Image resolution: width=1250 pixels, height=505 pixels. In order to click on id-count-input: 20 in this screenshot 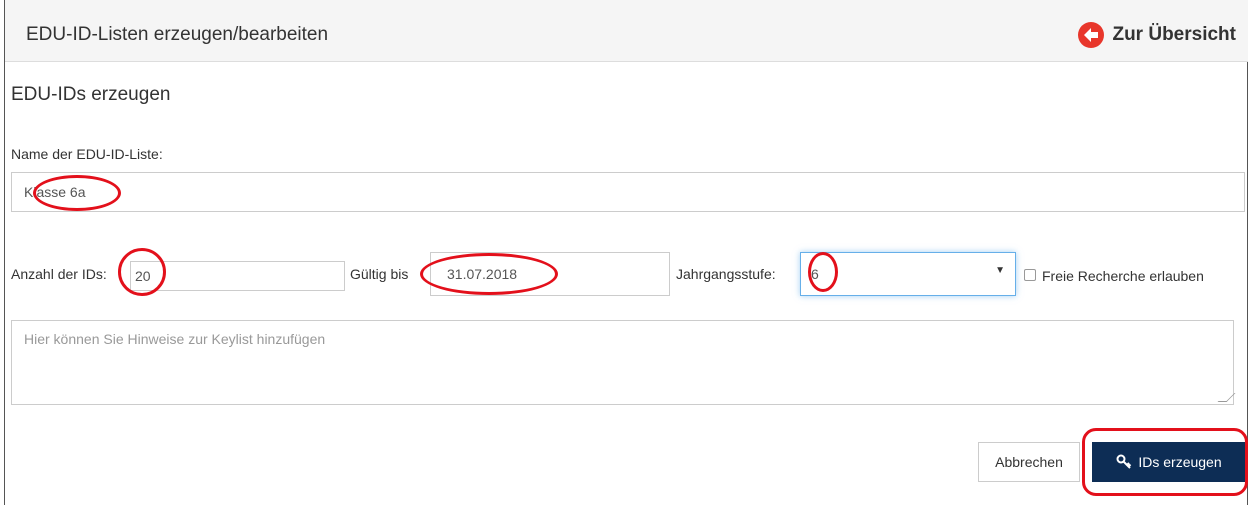, I will do `click(237, 276)`.